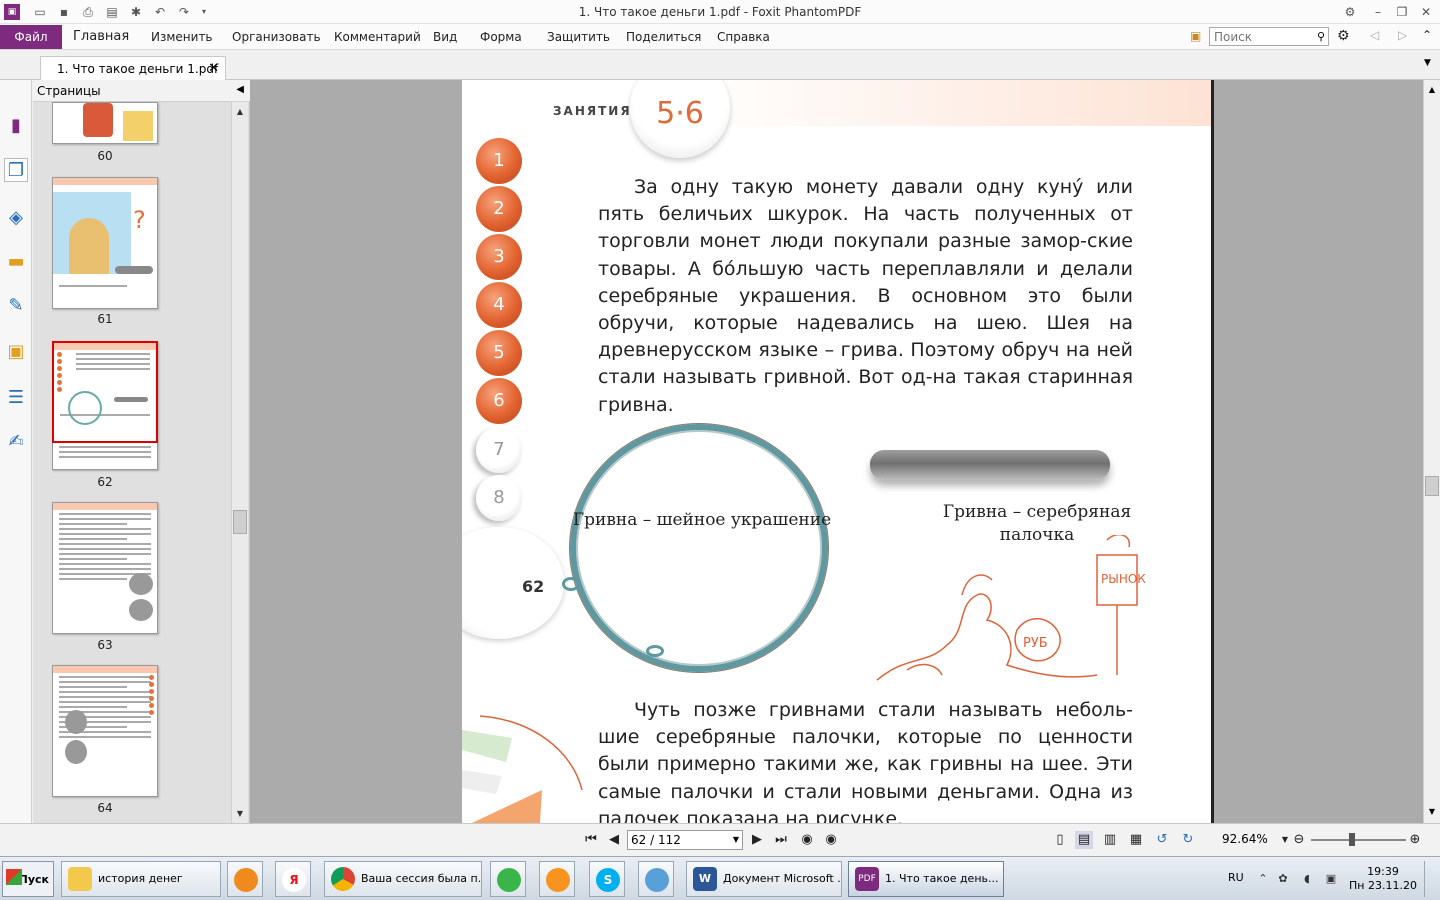 The height and width of the screenshot is (900, 1440). What do you see at coordinates (1383, 885) in the screenshot?
I see `clock-date: Пн 23.11.20` at bounding box center [1383, 885].